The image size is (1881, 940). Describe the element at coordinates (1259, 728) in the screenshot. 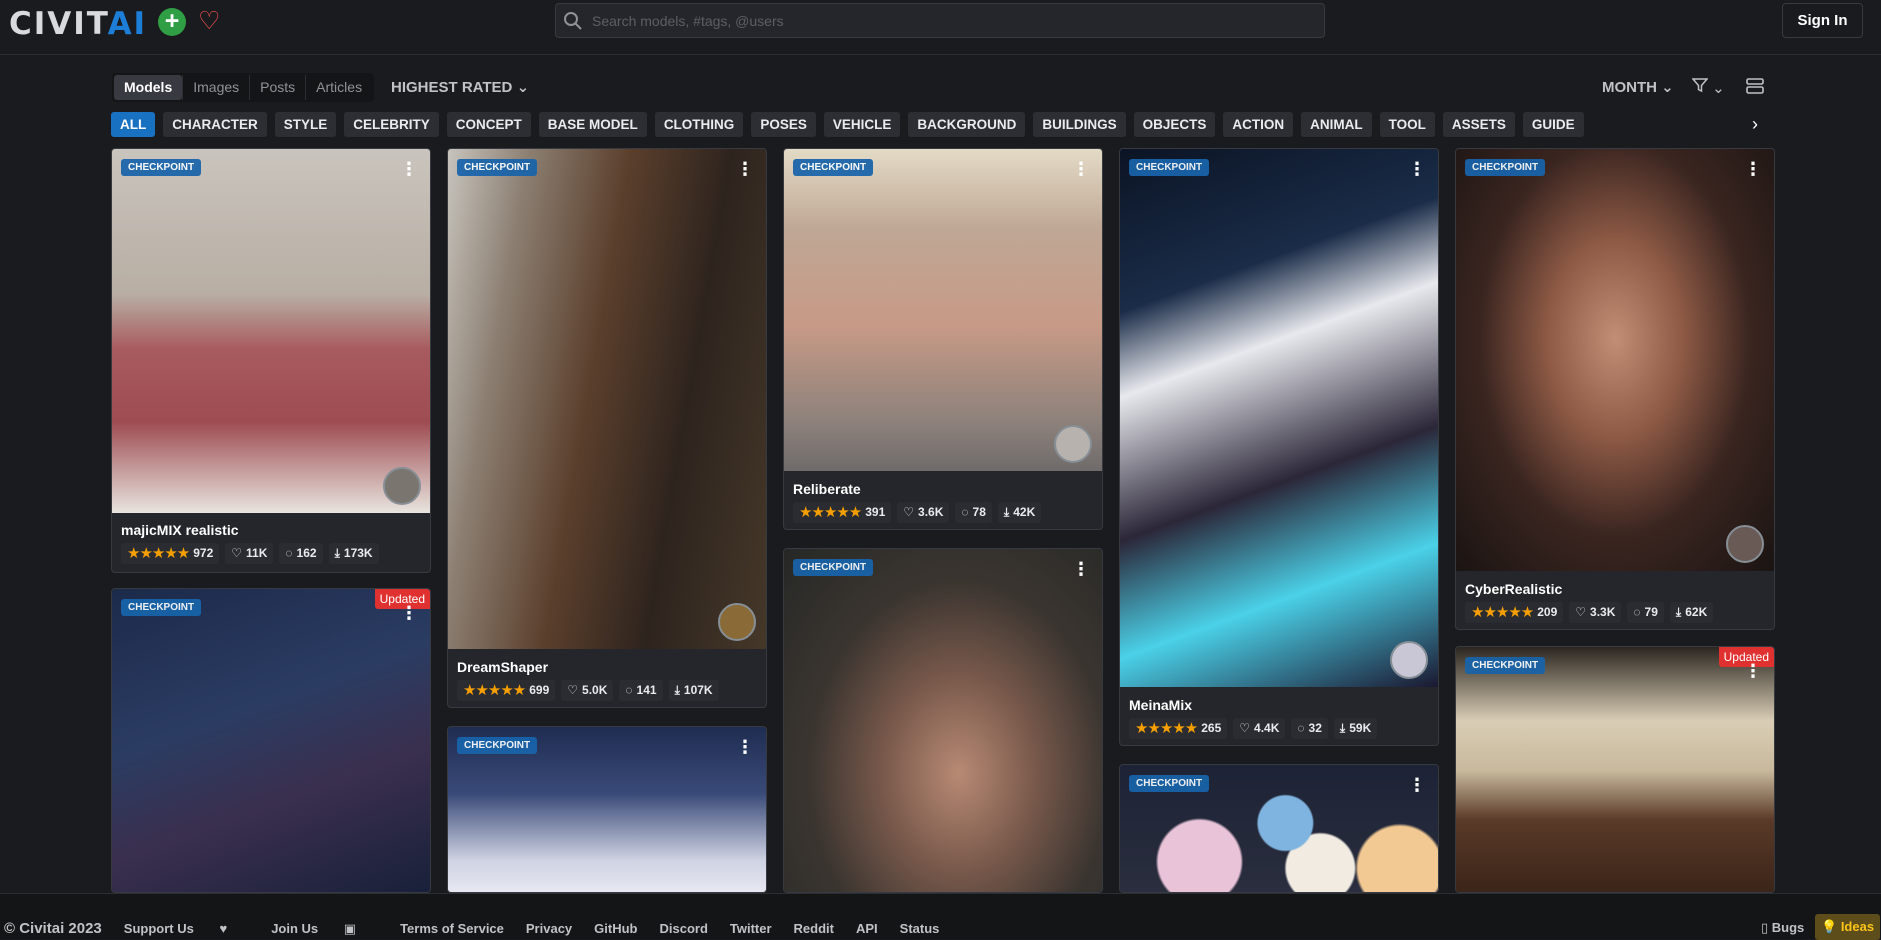

I see `likes-pill: ♡ 4.4K` at that location.